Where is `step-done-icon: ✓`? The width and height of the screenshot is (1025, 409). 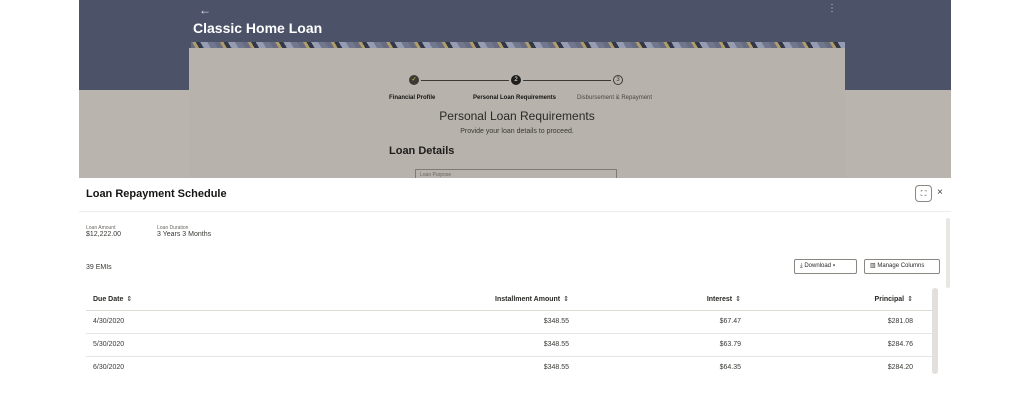 step-done-icon: ✓ is located at coordinates (414, 80).